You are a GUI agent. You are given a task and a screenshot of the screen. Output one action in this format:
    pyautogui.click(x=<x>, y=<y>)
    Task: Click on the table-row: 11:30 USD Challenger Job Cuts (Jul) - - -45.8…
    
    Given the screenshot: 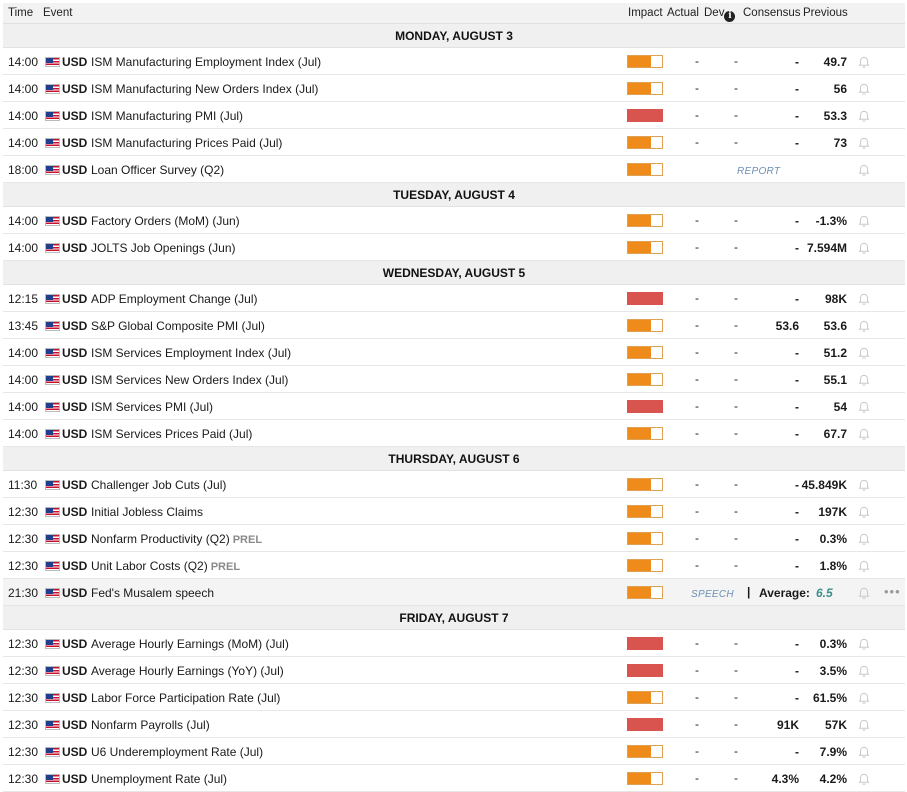 What is the action you would take?
    pyautogui.click(x=454, y=484)
    